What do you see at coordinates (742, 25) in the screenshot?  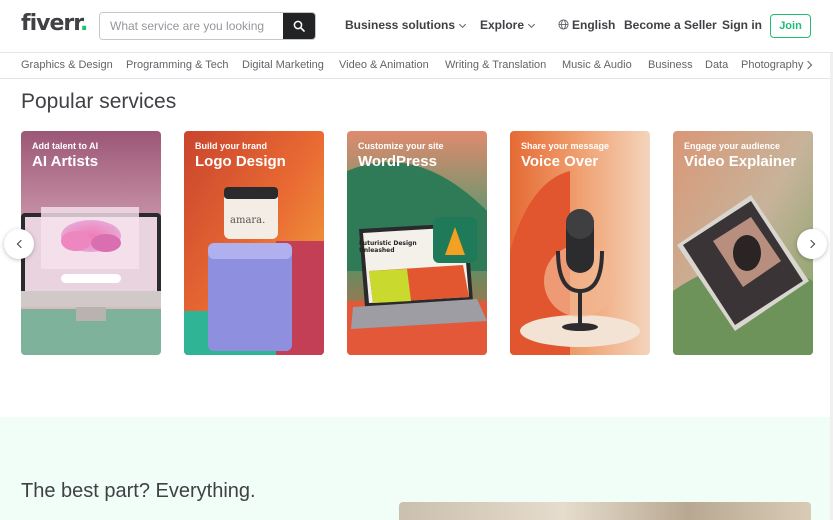 I see `sign-in-link: Sign in` at bounding box center [742, 25].